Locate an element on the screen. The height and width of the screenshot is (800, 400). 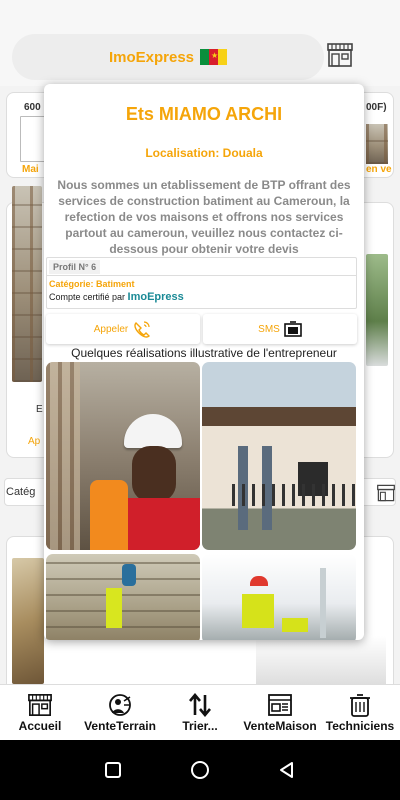
price-text: 00F) is located at coordinates (376, 107).